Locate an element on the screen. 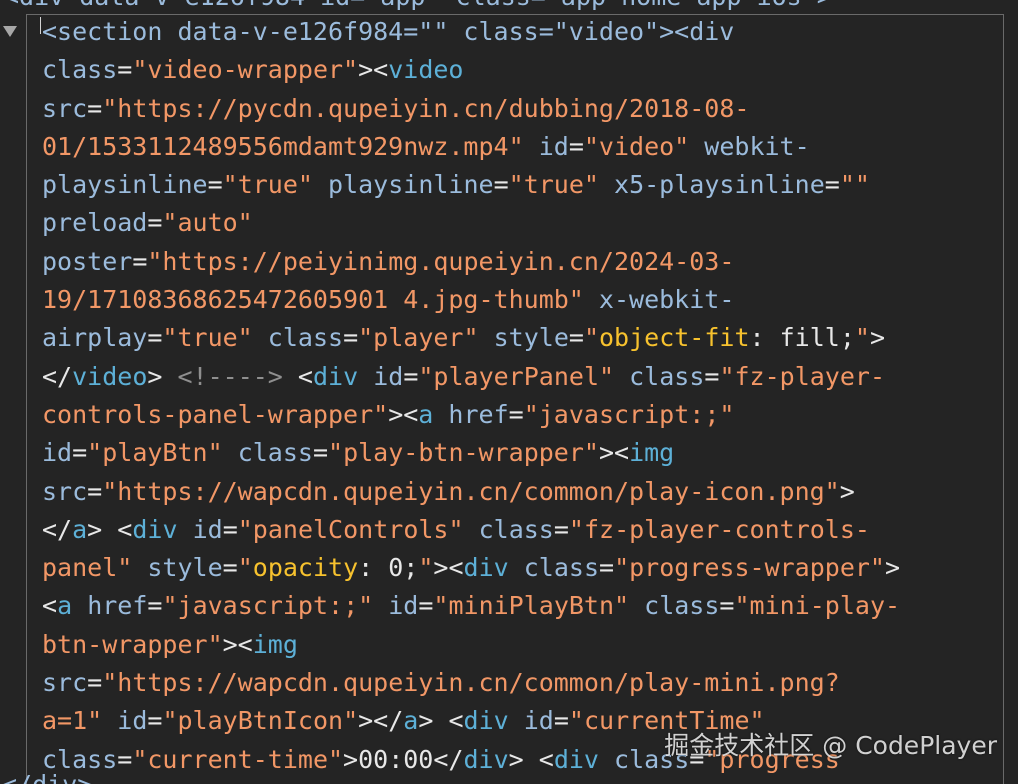 The width and height of the screenshot is (1018, 784). code-token: x5-playsinline is located at coordinates (719, 185).